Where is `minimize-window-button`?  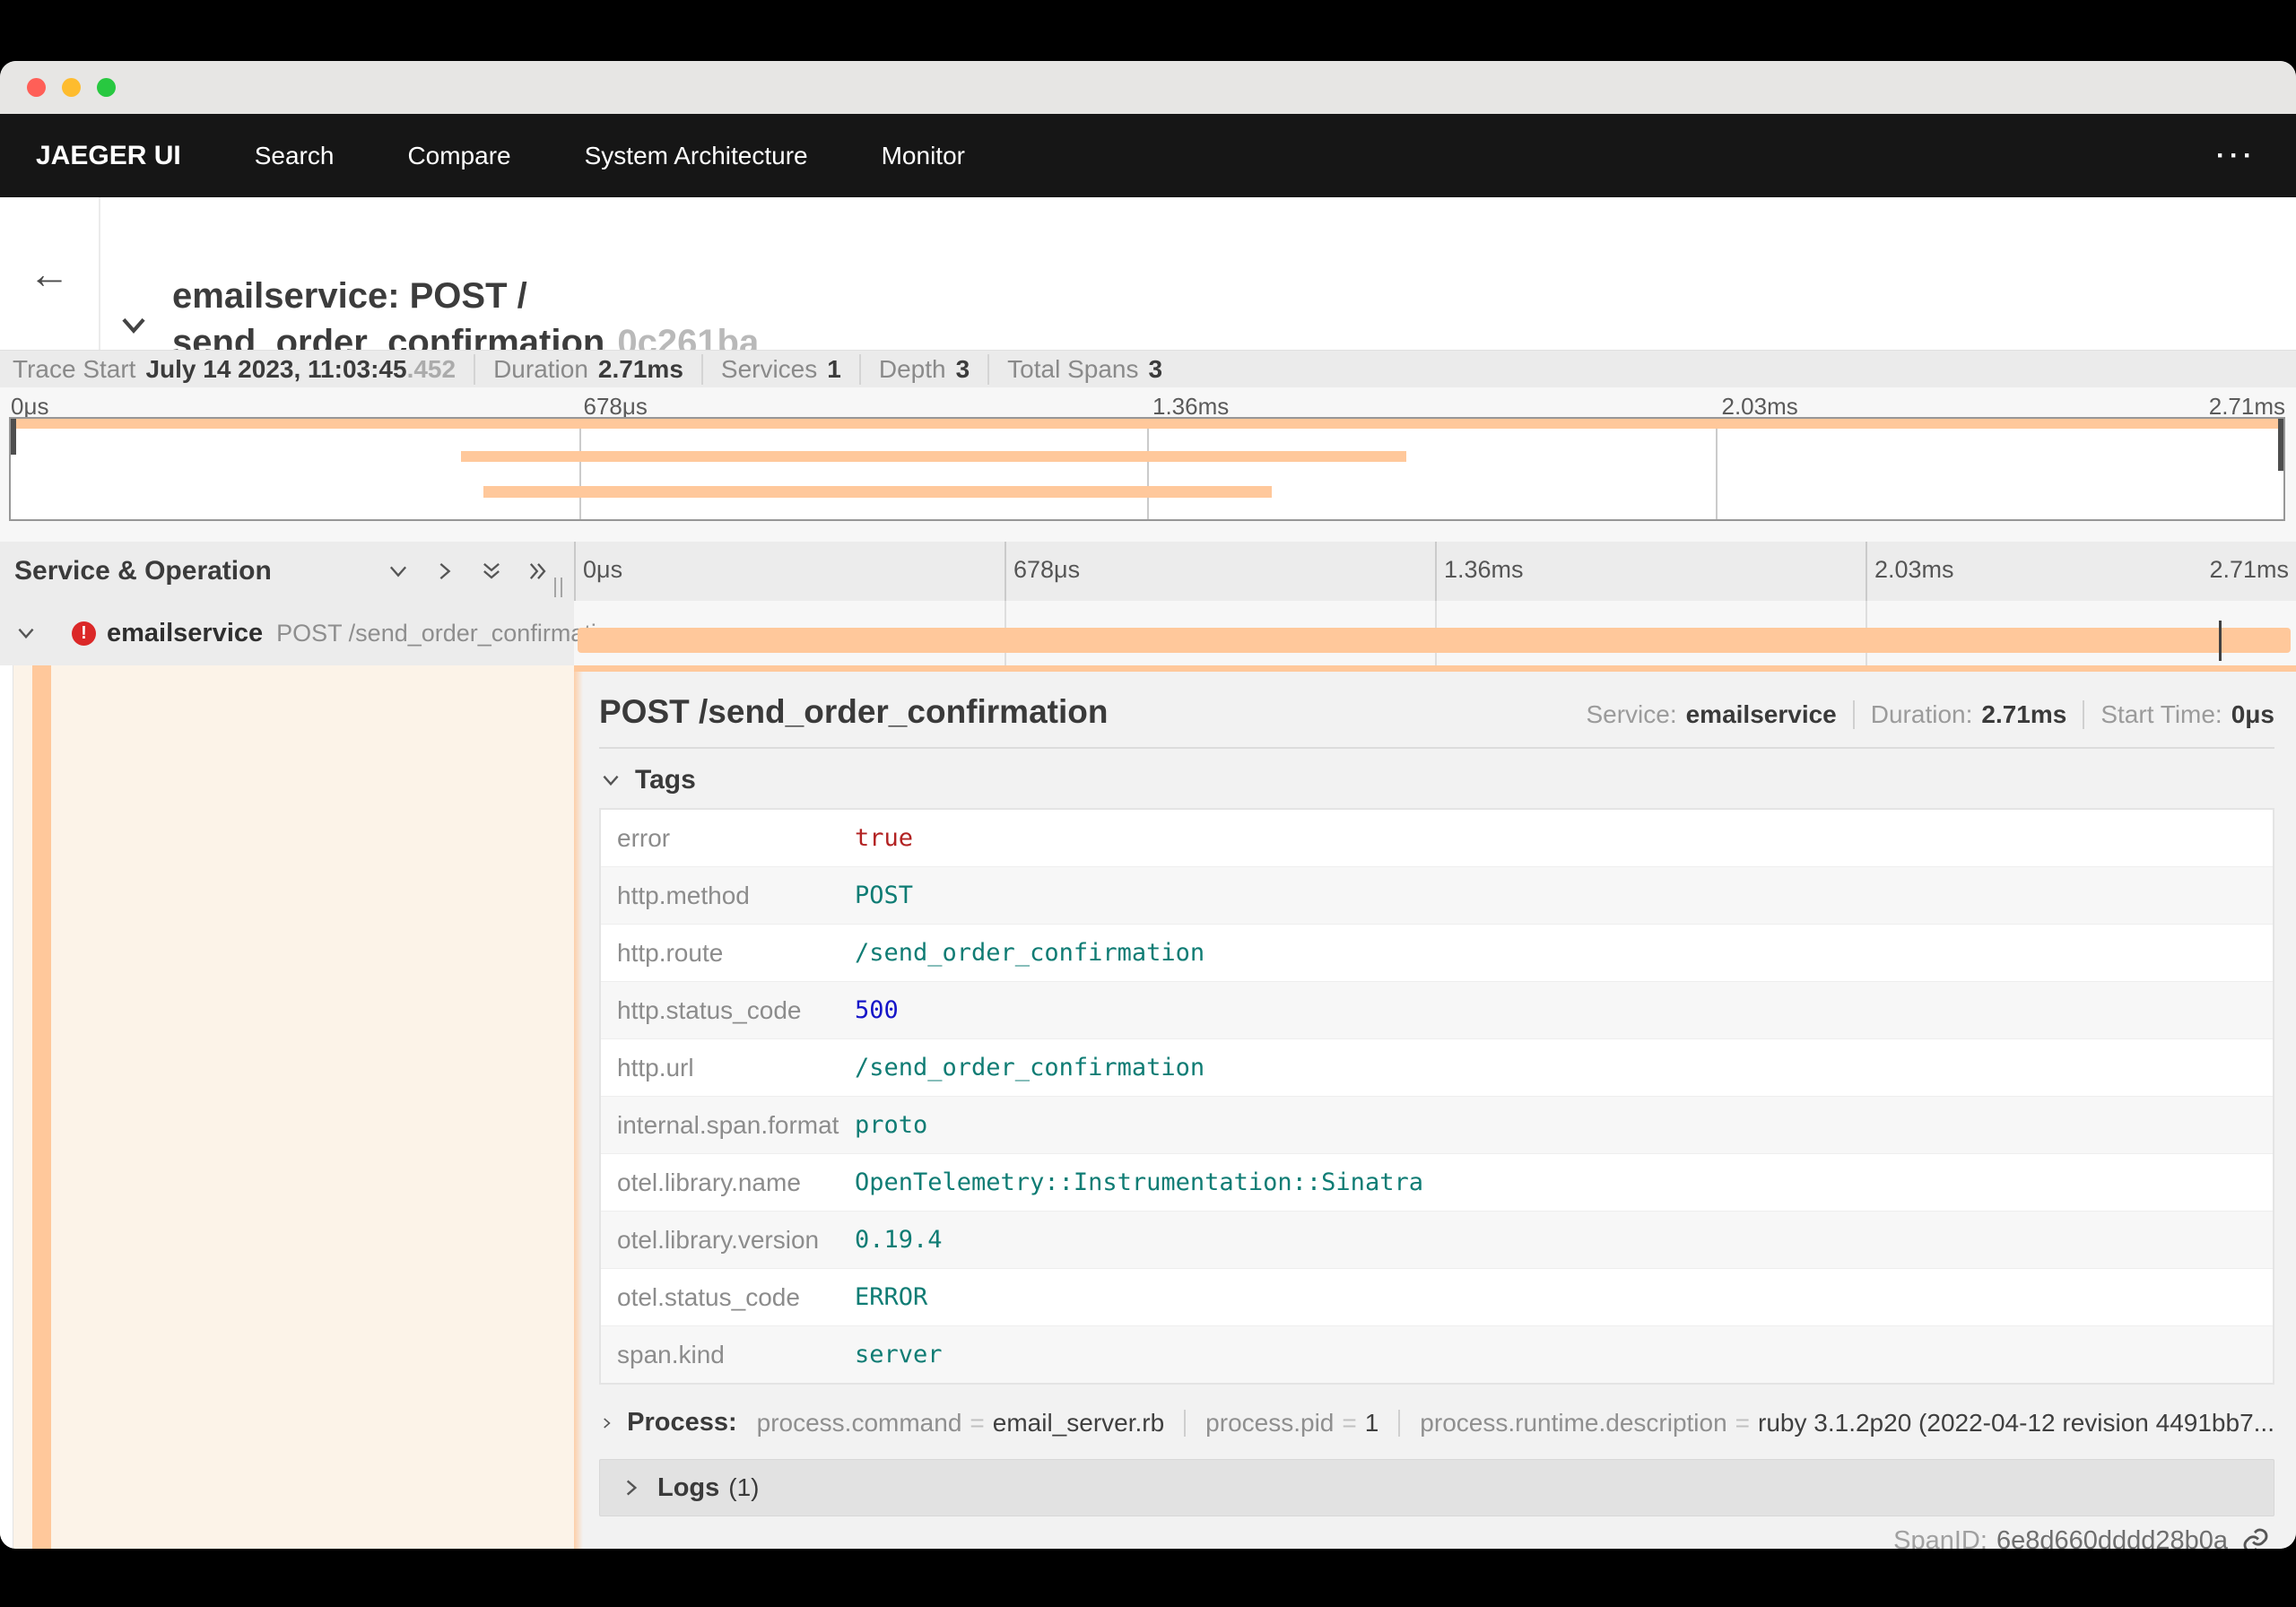 minimize-window-button is located at coordinates (71, 88).